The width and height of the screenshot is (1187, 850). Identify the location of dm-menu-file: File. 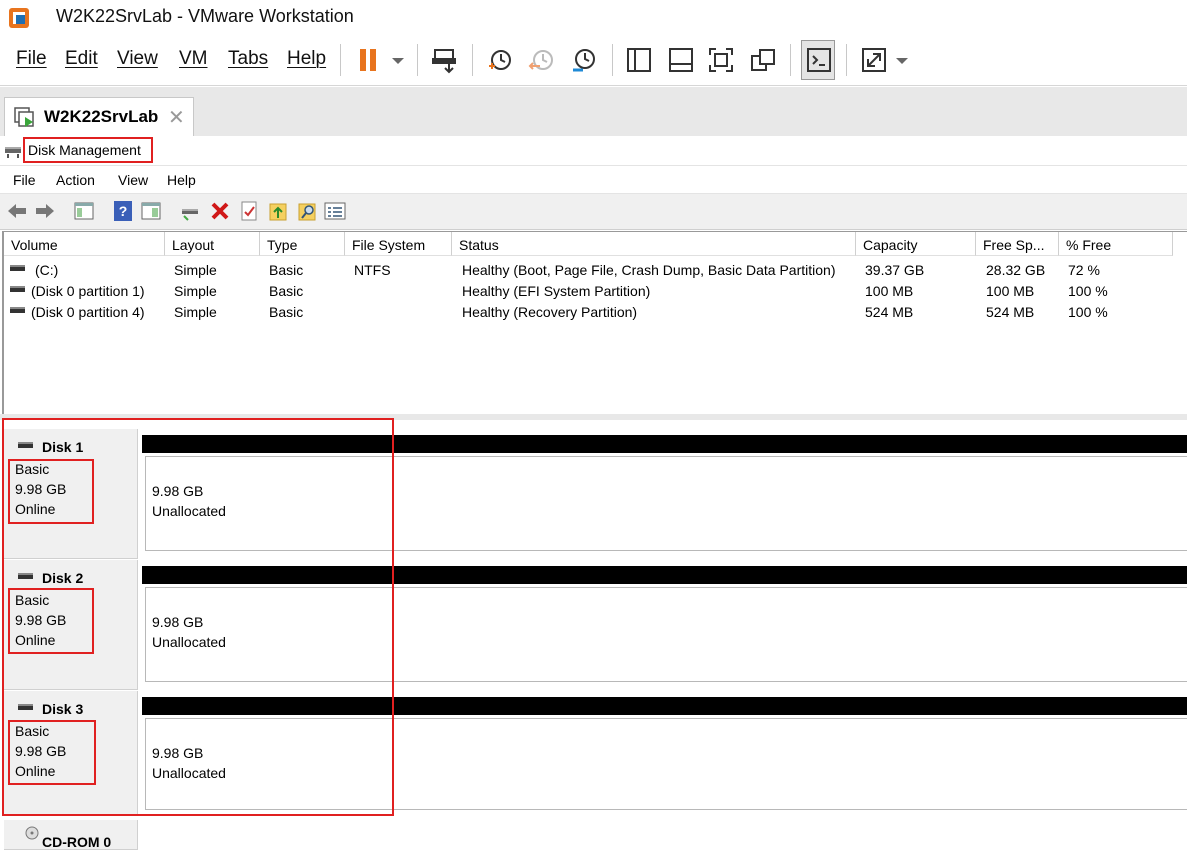
(24, 180).